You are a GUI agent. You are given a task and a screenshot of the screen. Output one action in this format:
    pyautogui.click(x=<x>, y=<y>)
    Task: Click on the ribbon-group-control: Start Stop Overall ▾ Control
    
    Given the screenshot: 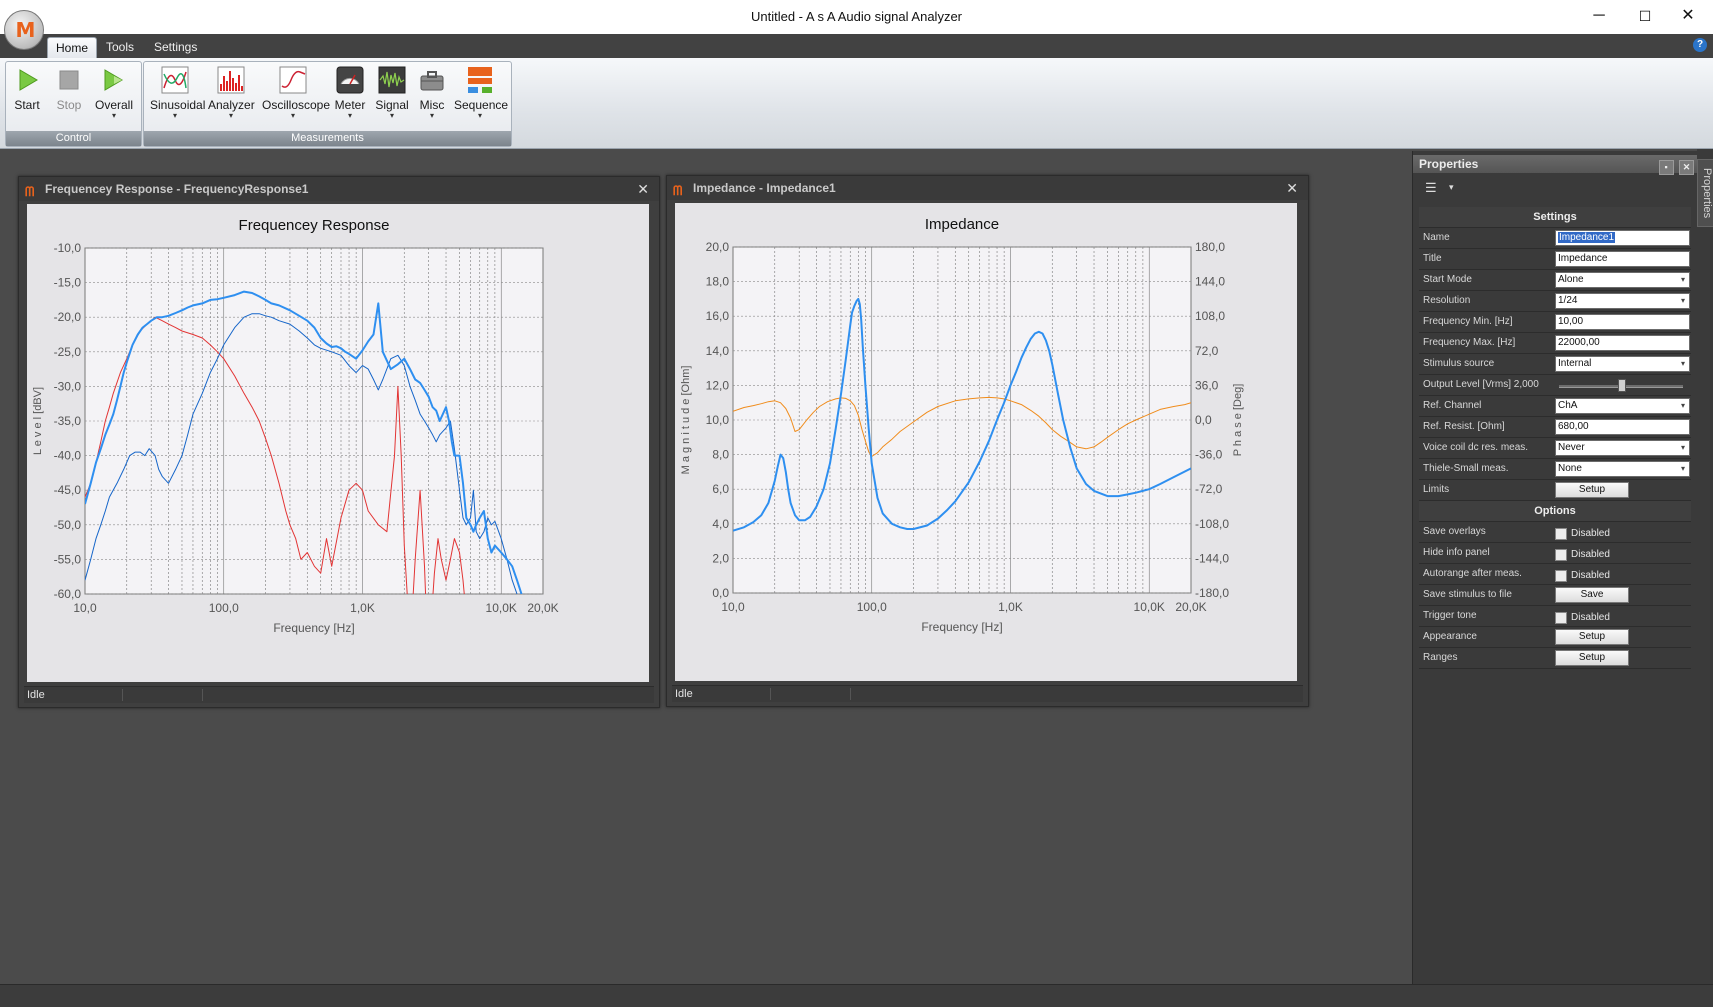 What is the action you would take?
    pyautogui.click(x=73, y=104)
    